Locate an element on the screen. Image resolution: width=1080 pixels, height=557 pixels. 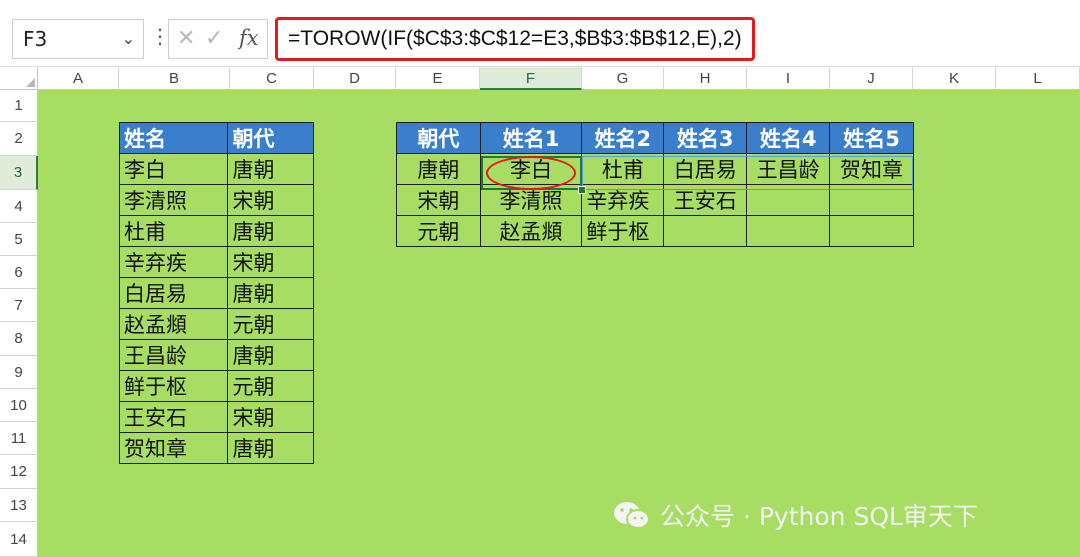
column-header-i: I is located at coordinates (788, 78).